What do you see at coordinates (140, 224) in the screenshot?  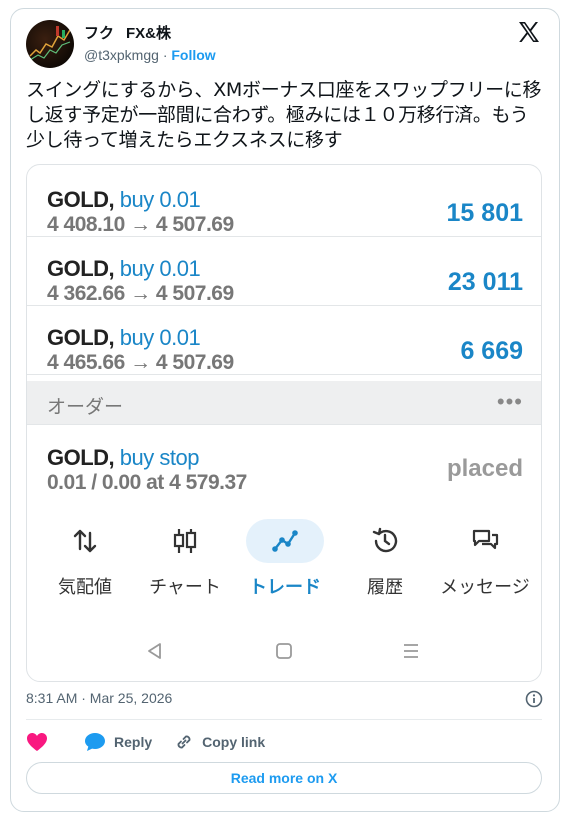 I see `price-range: 4 408.10 → 4 507.69` at bounding box center [140, 224].